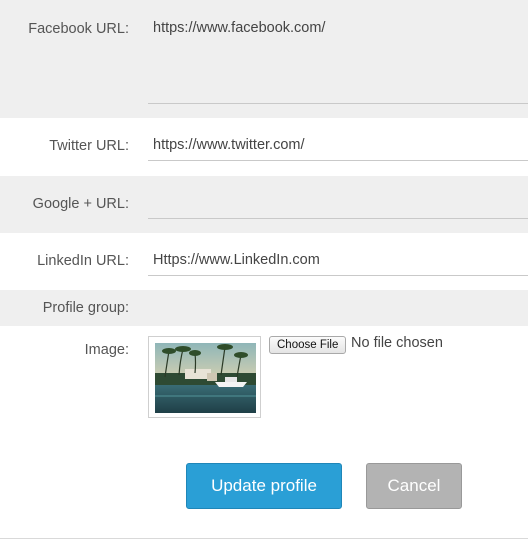 The width and height of the screenshot is (528, 543). I want to click on choose-file-button: Choose File, so click(308, 345).